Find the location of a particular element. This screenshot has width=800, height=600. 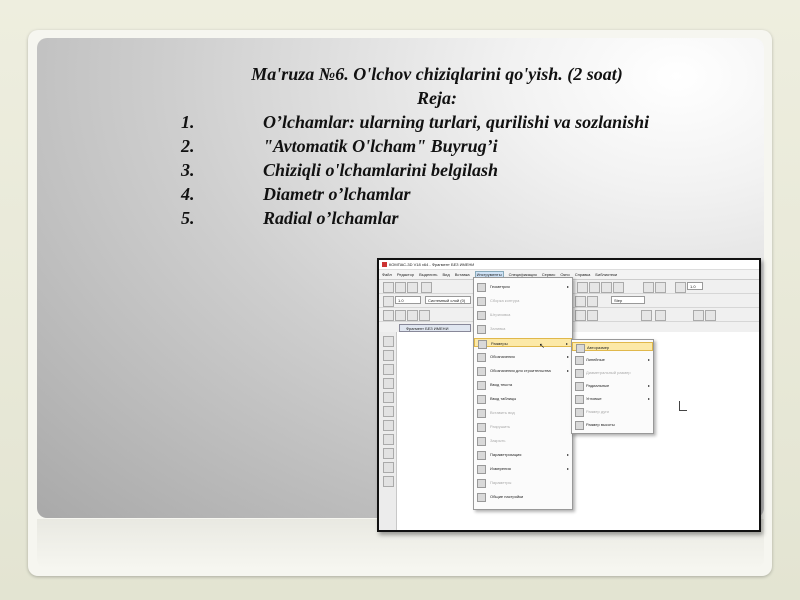

insert-tool-icon is located at coordinates (388, 467).